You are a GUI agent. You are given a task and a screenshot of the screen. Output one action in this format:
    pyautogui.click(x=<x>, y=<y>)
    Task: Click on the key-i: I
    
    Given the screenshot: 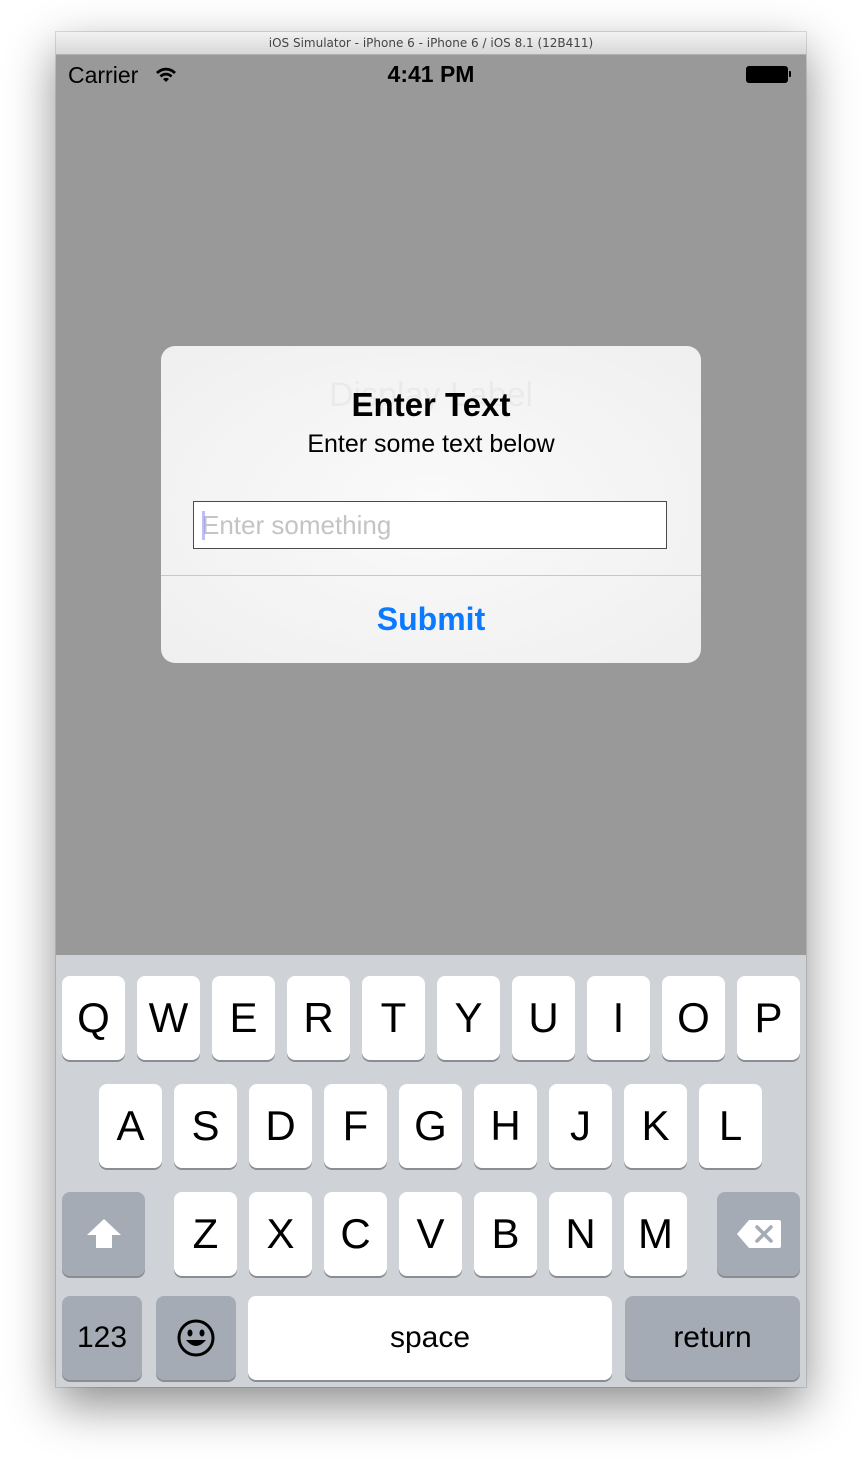 What is the action you would take?
    pyautogui.click(x=618, y=1018)
    